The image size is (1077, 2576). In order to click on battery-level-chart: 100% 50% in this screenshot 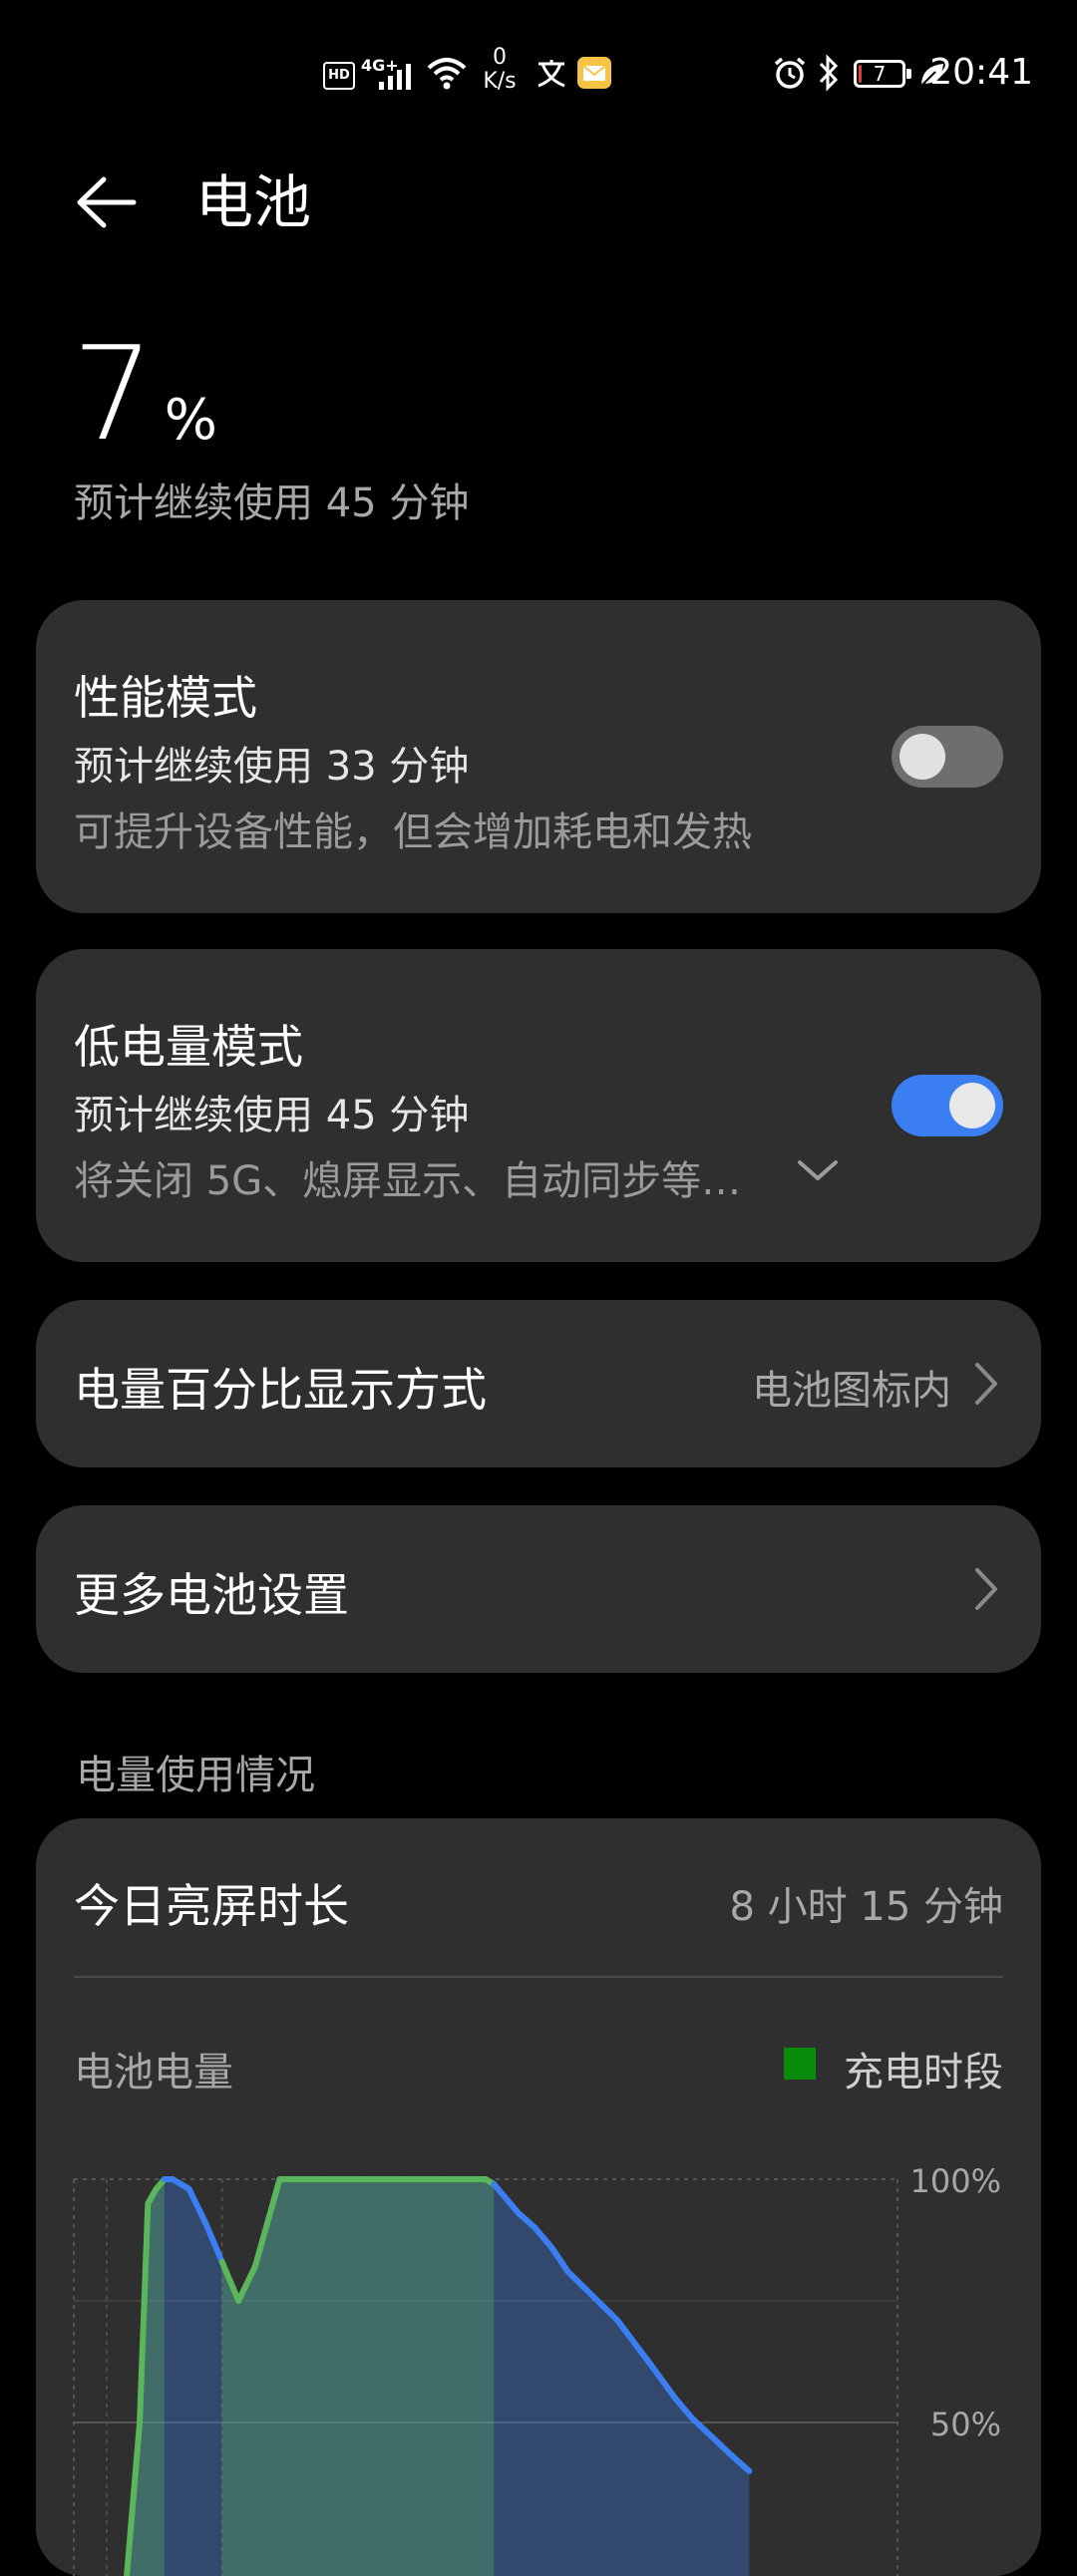, I will do `click(537, 2369)`.